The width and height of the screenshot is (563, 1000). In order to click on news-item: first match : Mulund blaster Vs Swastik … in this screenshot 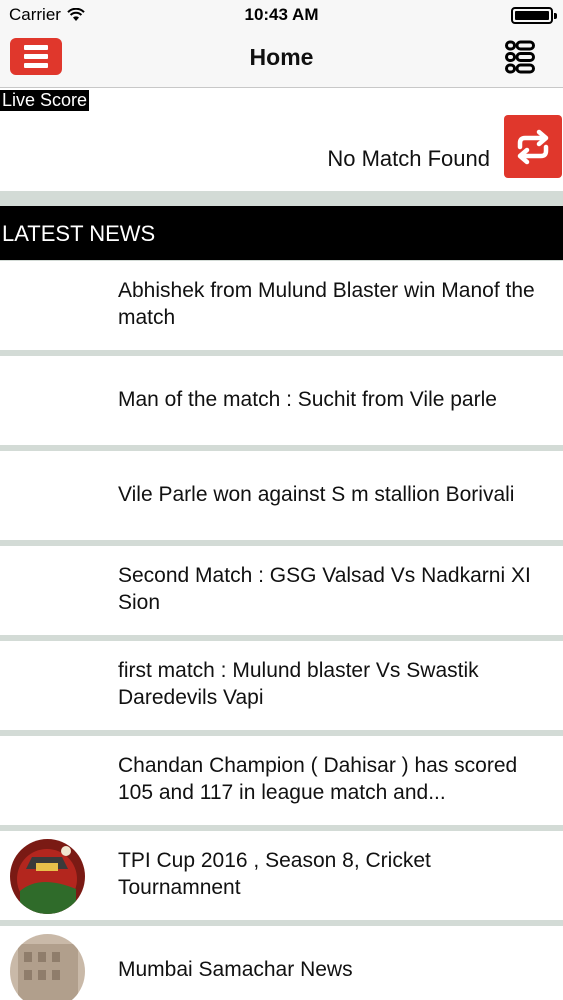, I will do `click(281, 685)`.